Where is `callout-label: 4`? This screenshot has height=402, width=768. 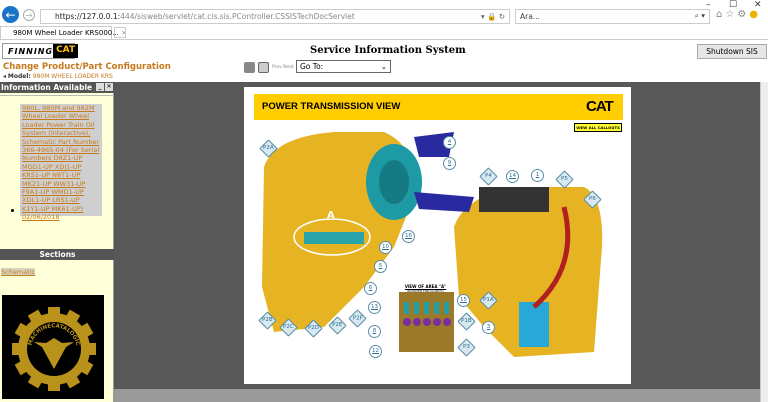
callout-label: 4 is located at coordinates (449, 142).